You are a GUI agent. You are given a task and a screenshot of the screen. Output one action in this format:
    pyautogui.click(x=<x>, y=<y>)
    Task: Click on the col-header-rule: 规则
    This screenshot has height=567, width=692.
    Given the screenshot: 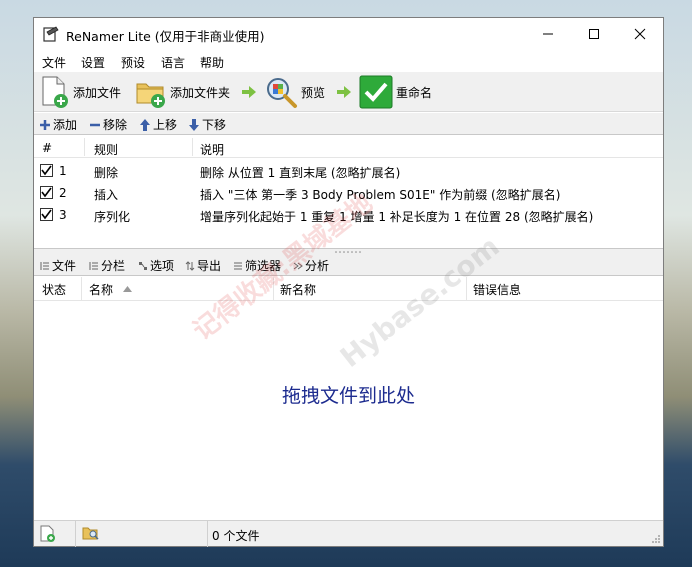 What is the action you would take?
    pyautogui.click(x=106, y=149)
    